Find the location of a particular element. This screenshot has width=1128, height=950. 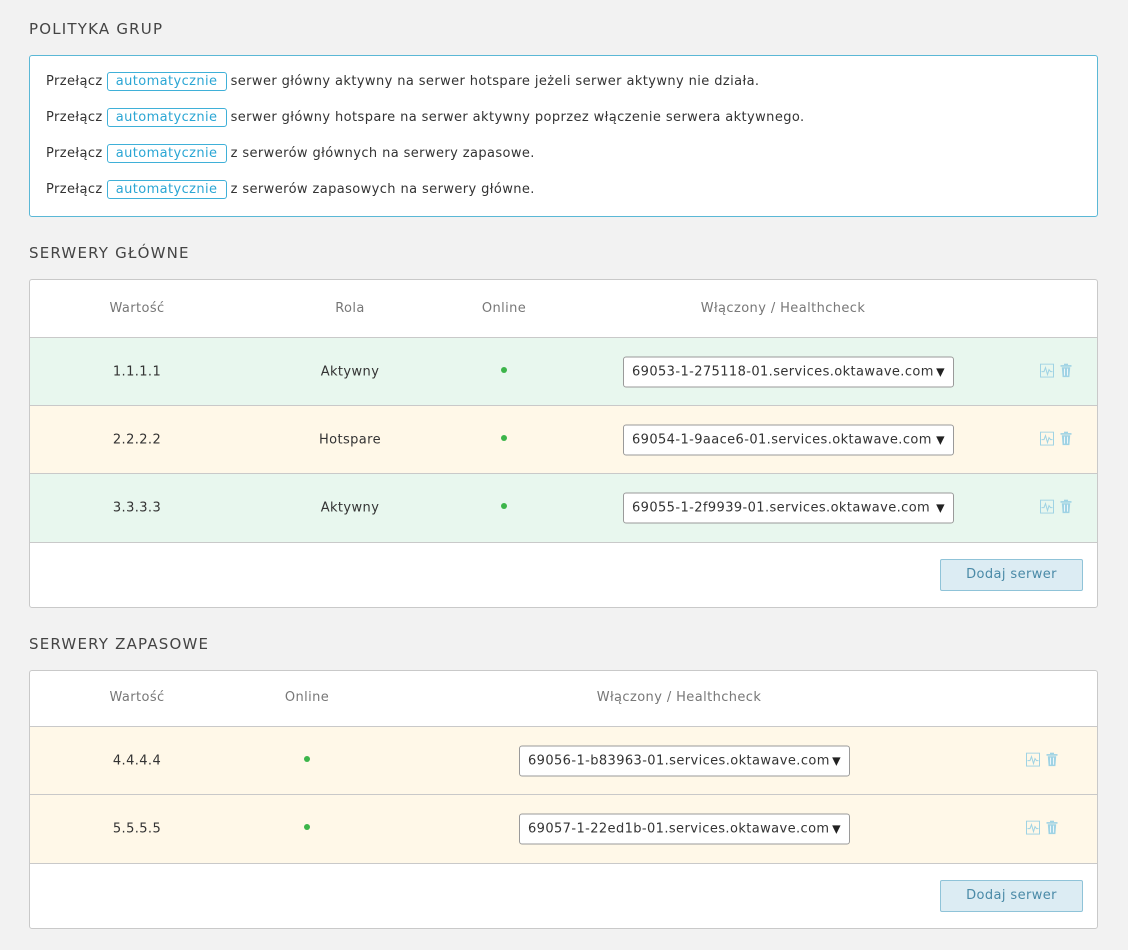

server-value: 2.2.2.2 is located at coordinates (137, 439).